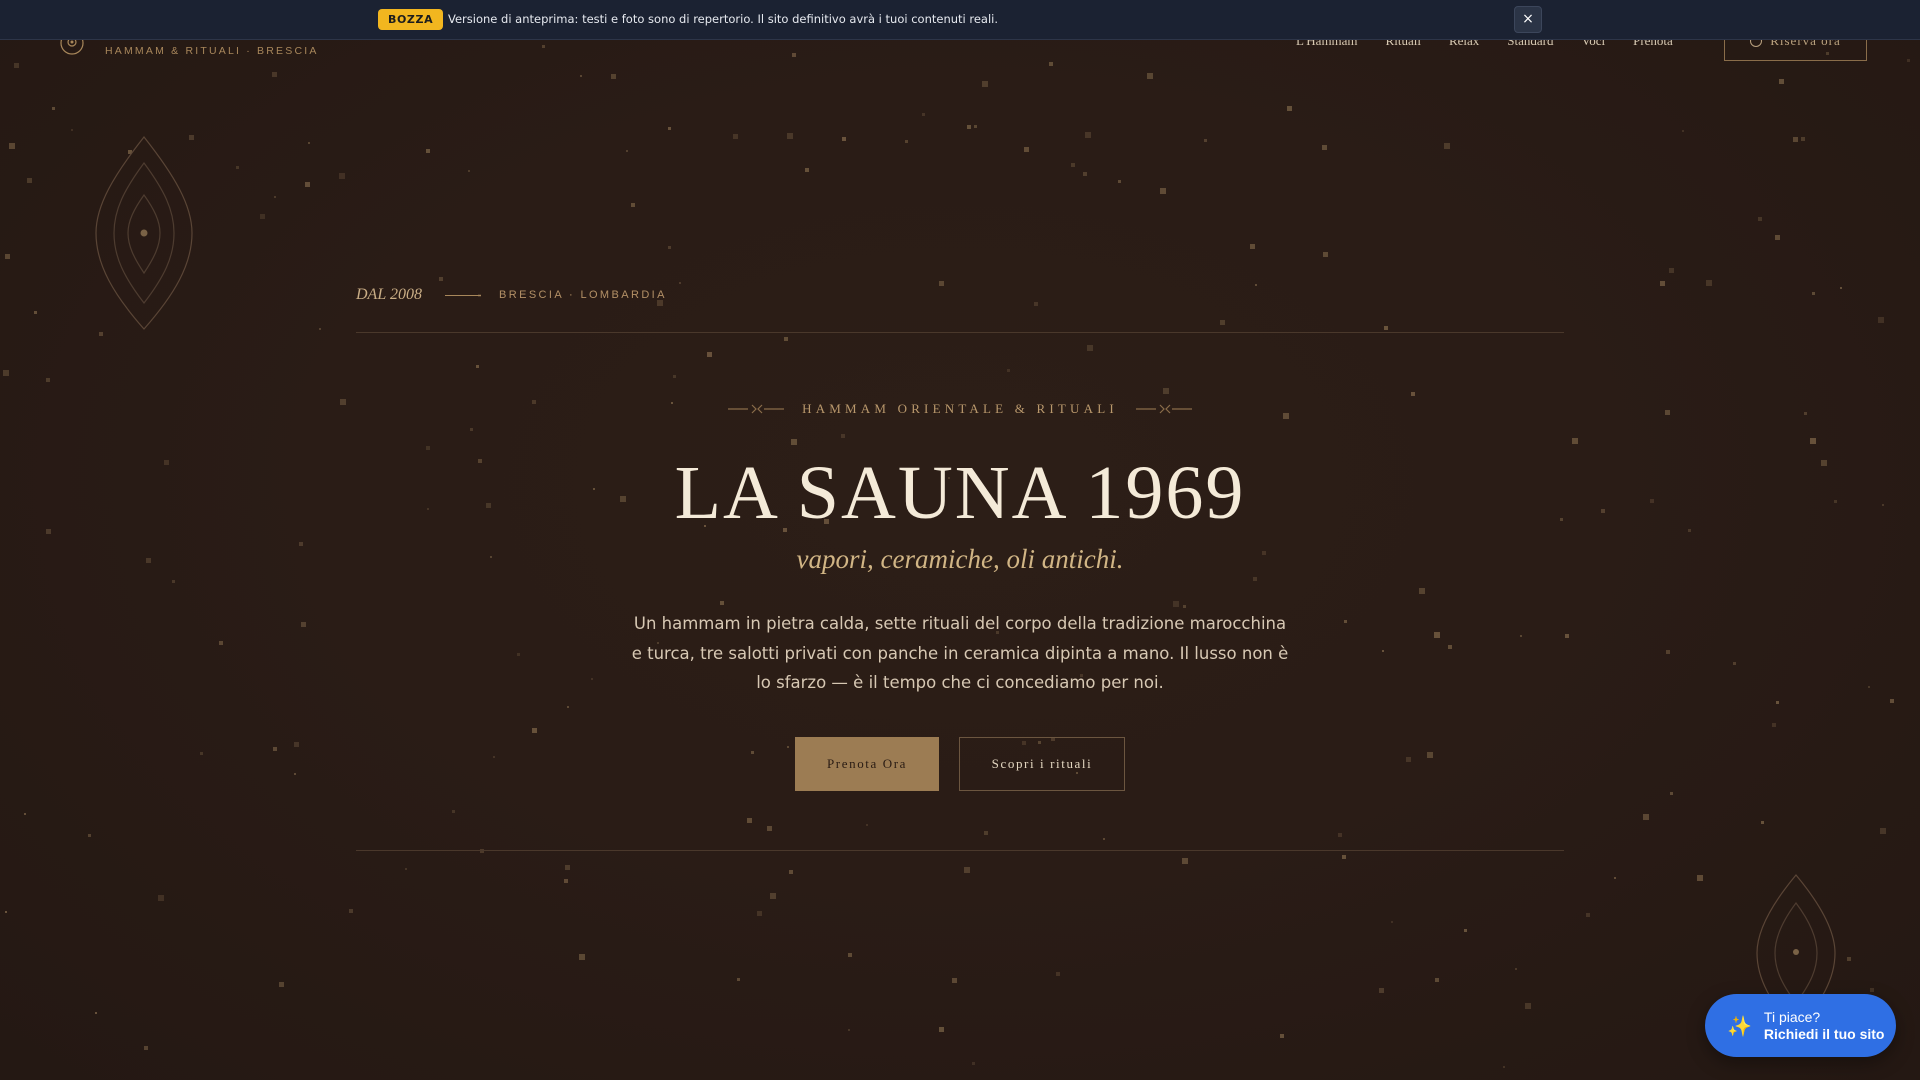 This screenshot has height=1080, width=1920. Describe the element at coordinates (960, 559) in the screenshot. I see `hero-tagline: vapori, ceramiche, oli antichi.` at that location.